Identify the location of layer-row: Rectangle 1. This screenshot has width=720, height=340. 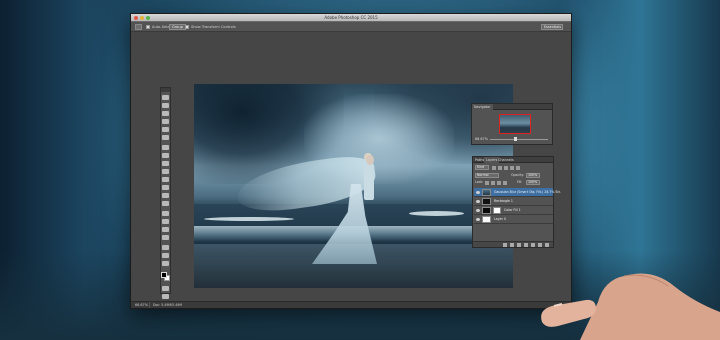
(513, 201).